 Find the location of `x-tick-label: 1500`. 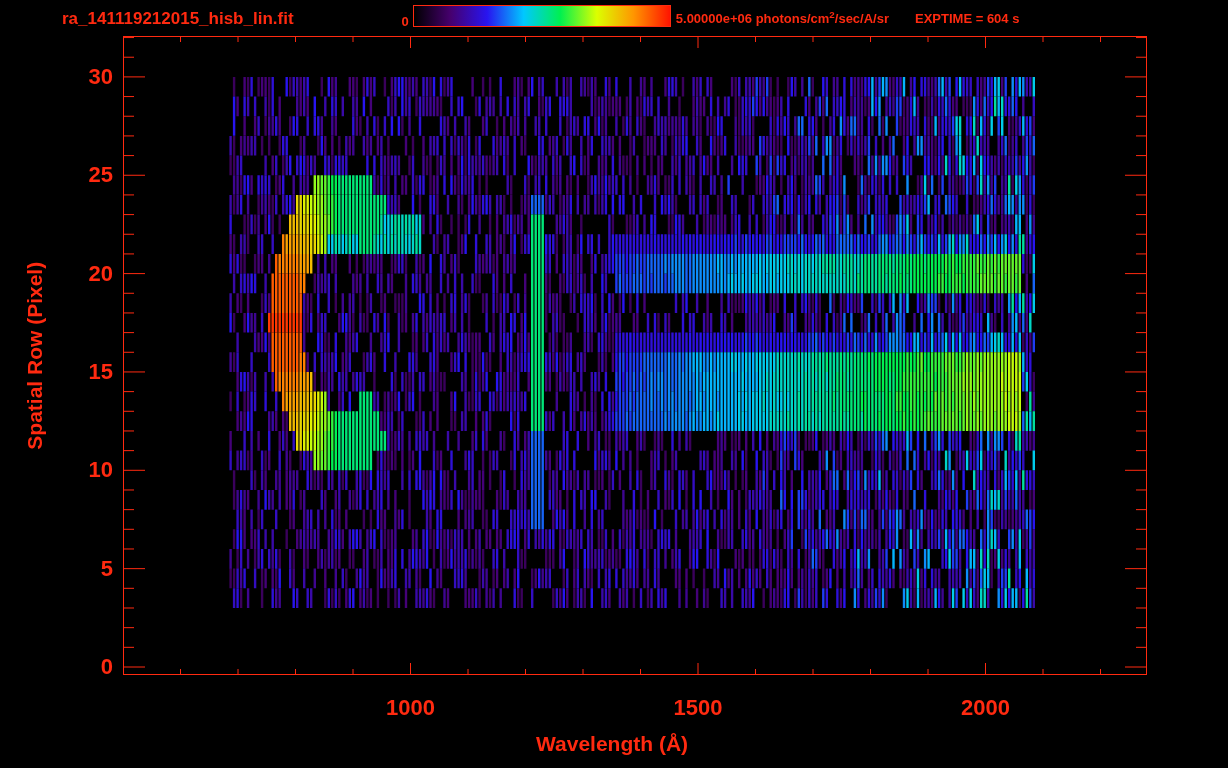

x-tick-label: 1500 is located at coordinates (698, 708).